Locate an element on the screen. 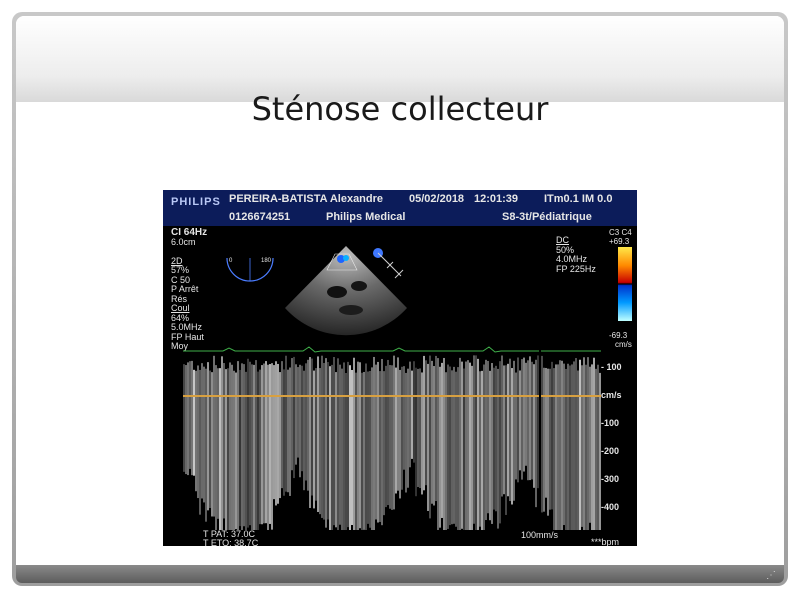  velocity-tick-label: - 100 is located at coordinates (611, 367).